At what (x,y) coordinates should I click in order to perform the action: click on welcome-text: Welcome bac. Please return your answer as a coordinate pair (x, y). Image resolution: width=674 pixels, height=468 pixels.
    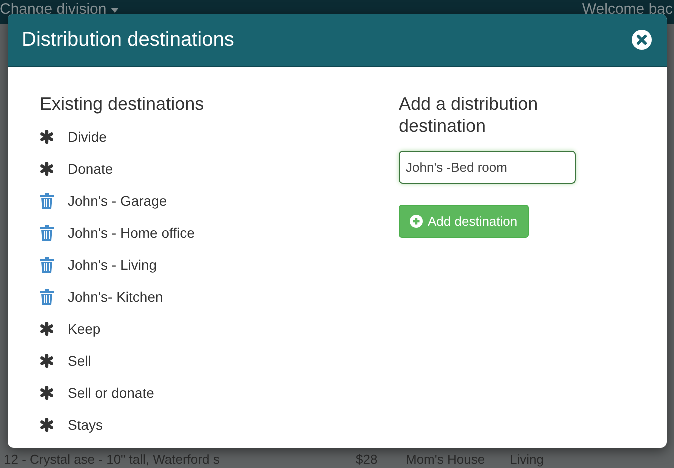
    Looking at the image, I should click on (627, 10).